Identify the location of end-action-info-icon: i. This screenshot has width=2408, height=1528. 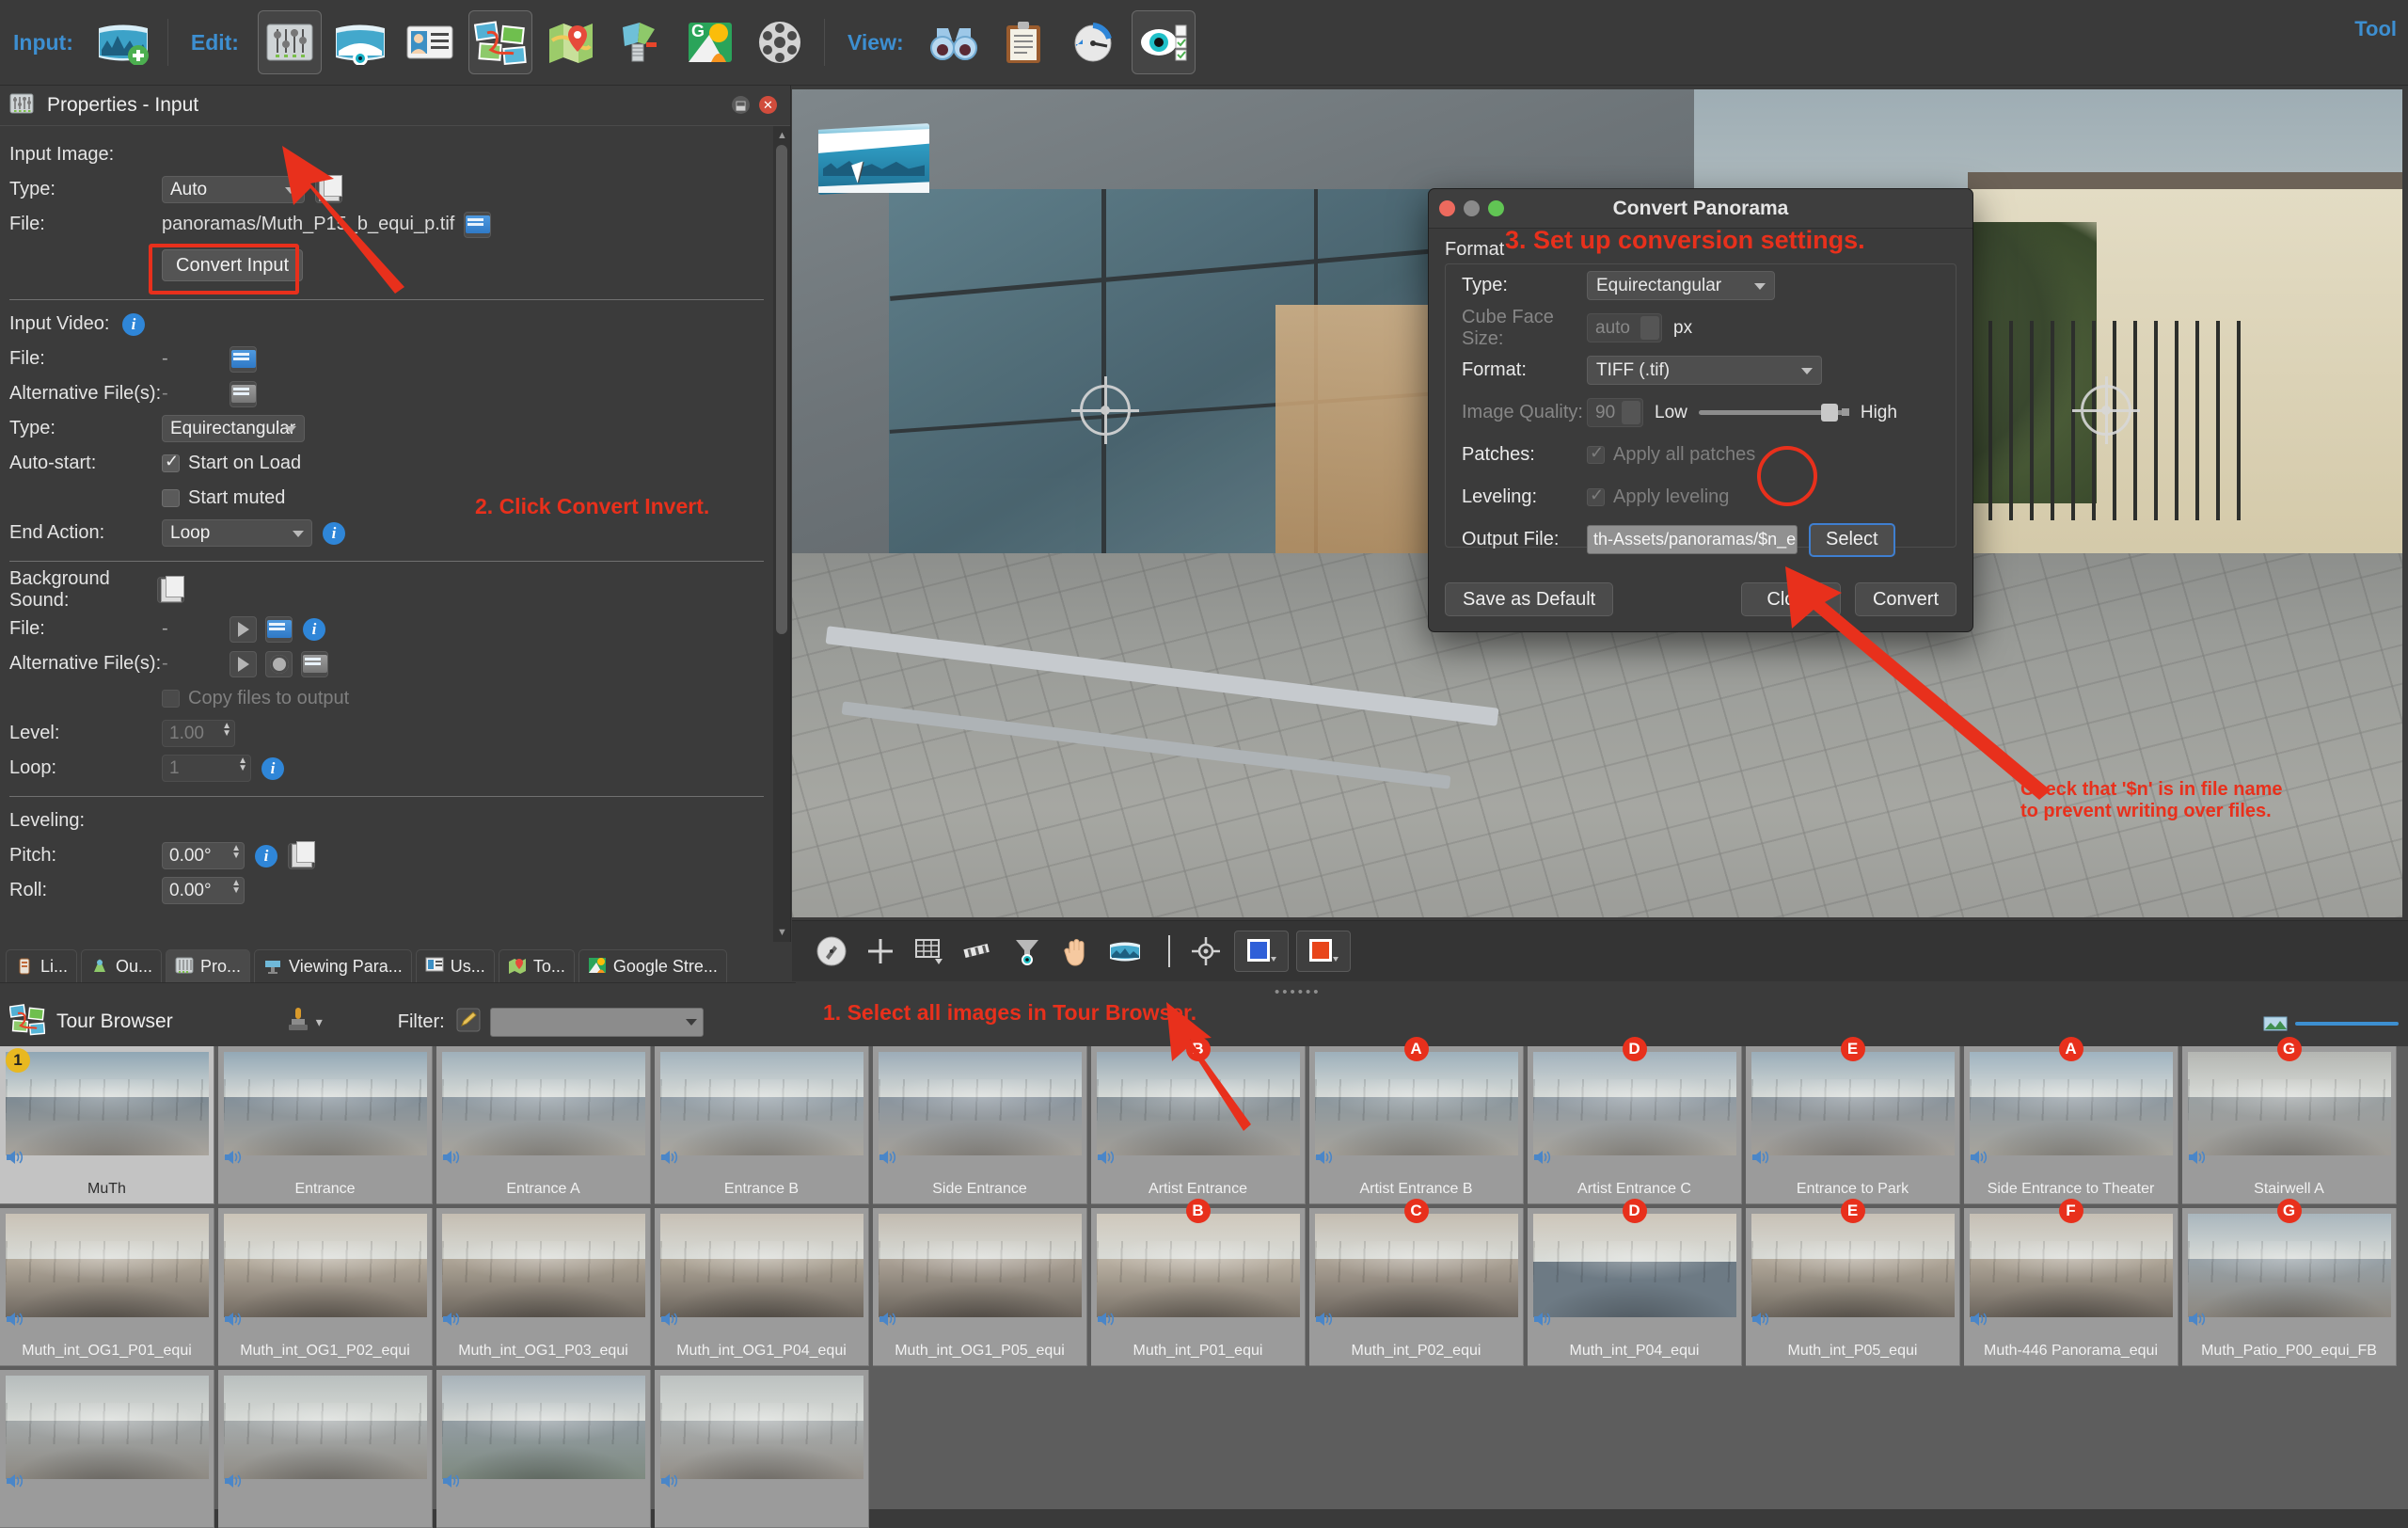
(334, 533).